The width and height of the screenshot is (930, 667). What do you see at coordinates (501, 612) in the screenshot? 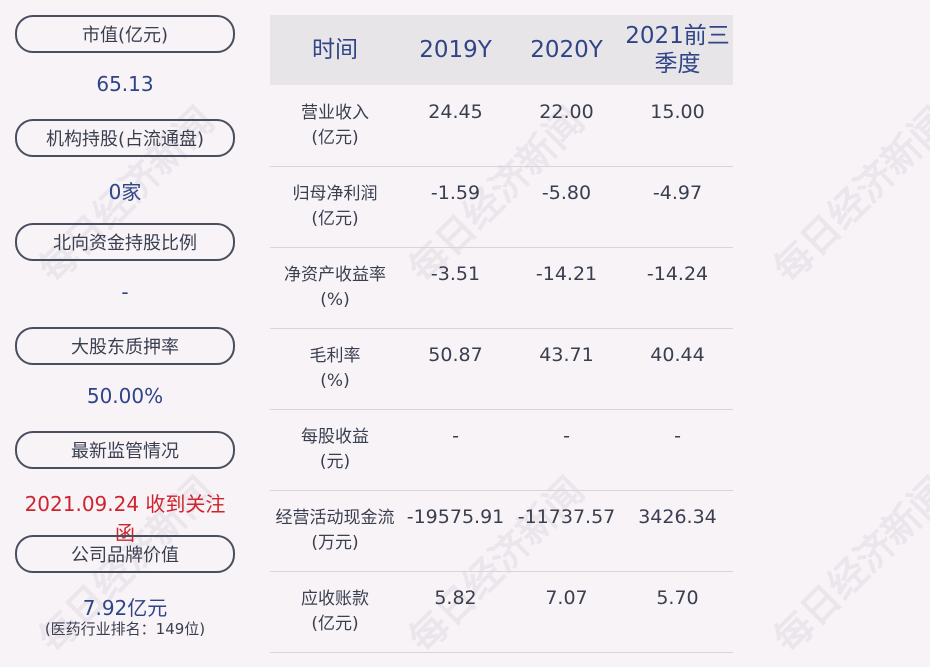
I see `table-row: 应收账款 (亿元) 5.82 7.07 5.70` at bounding box center [501, 612].